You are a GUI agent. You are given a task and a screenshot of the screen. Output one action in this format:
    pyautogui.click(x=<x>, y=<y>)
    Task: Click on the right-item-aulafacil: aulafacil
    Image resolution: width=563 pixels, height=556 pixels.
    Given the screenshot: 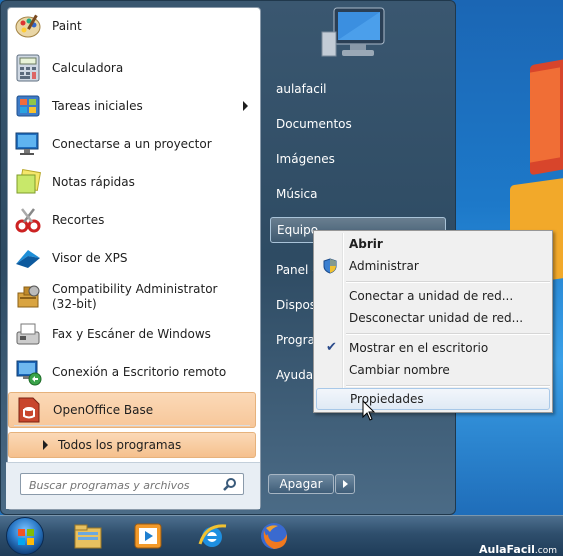 What is the action you would take?
    pyautogui.click(x=358, y=89)
    